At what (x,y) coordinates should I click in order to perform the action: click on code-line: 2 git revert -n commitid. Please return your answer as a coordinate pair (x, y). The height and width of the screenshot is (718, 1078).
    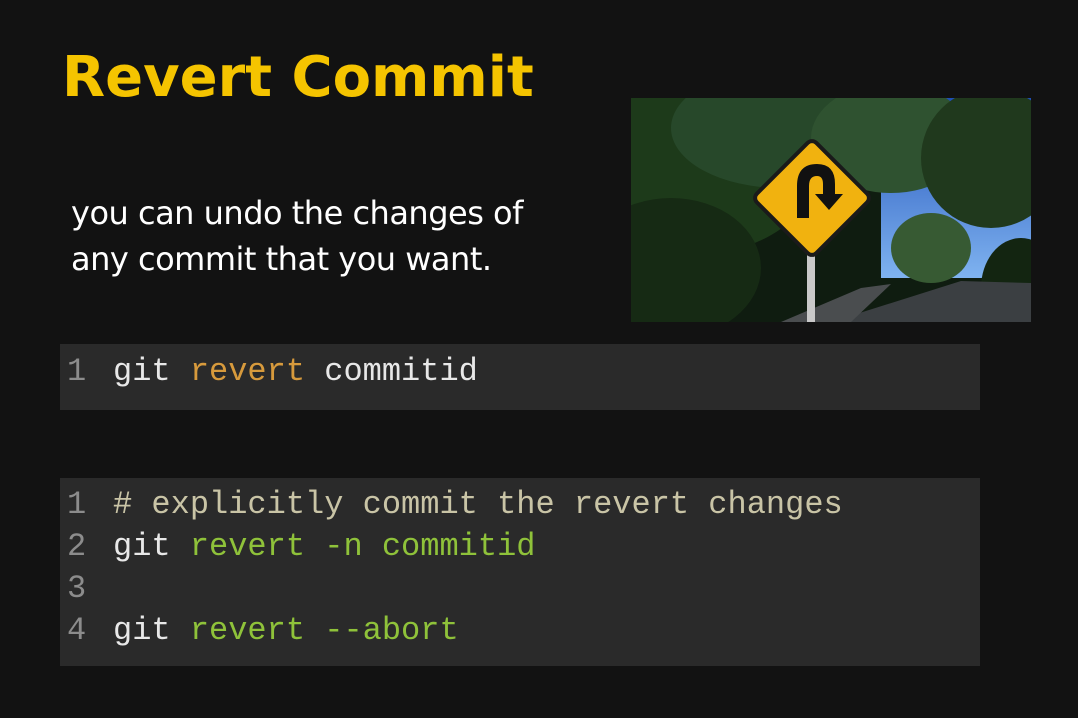
    Looking at the image, I should click on (523, 547).